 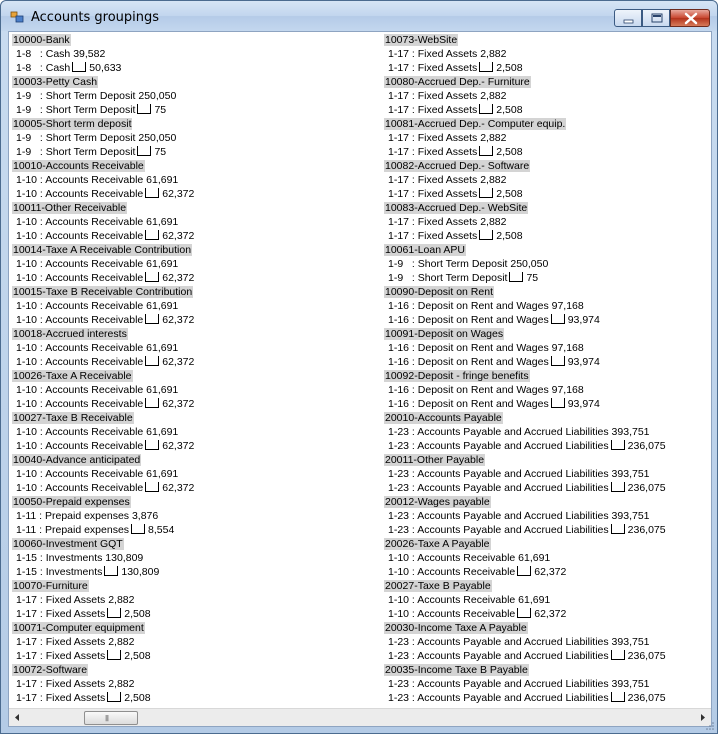 What do you see at coordinates (194, 586) in the screenshot?
I see `group-header: 10070-Furniture` at bounding box center [194, 586].